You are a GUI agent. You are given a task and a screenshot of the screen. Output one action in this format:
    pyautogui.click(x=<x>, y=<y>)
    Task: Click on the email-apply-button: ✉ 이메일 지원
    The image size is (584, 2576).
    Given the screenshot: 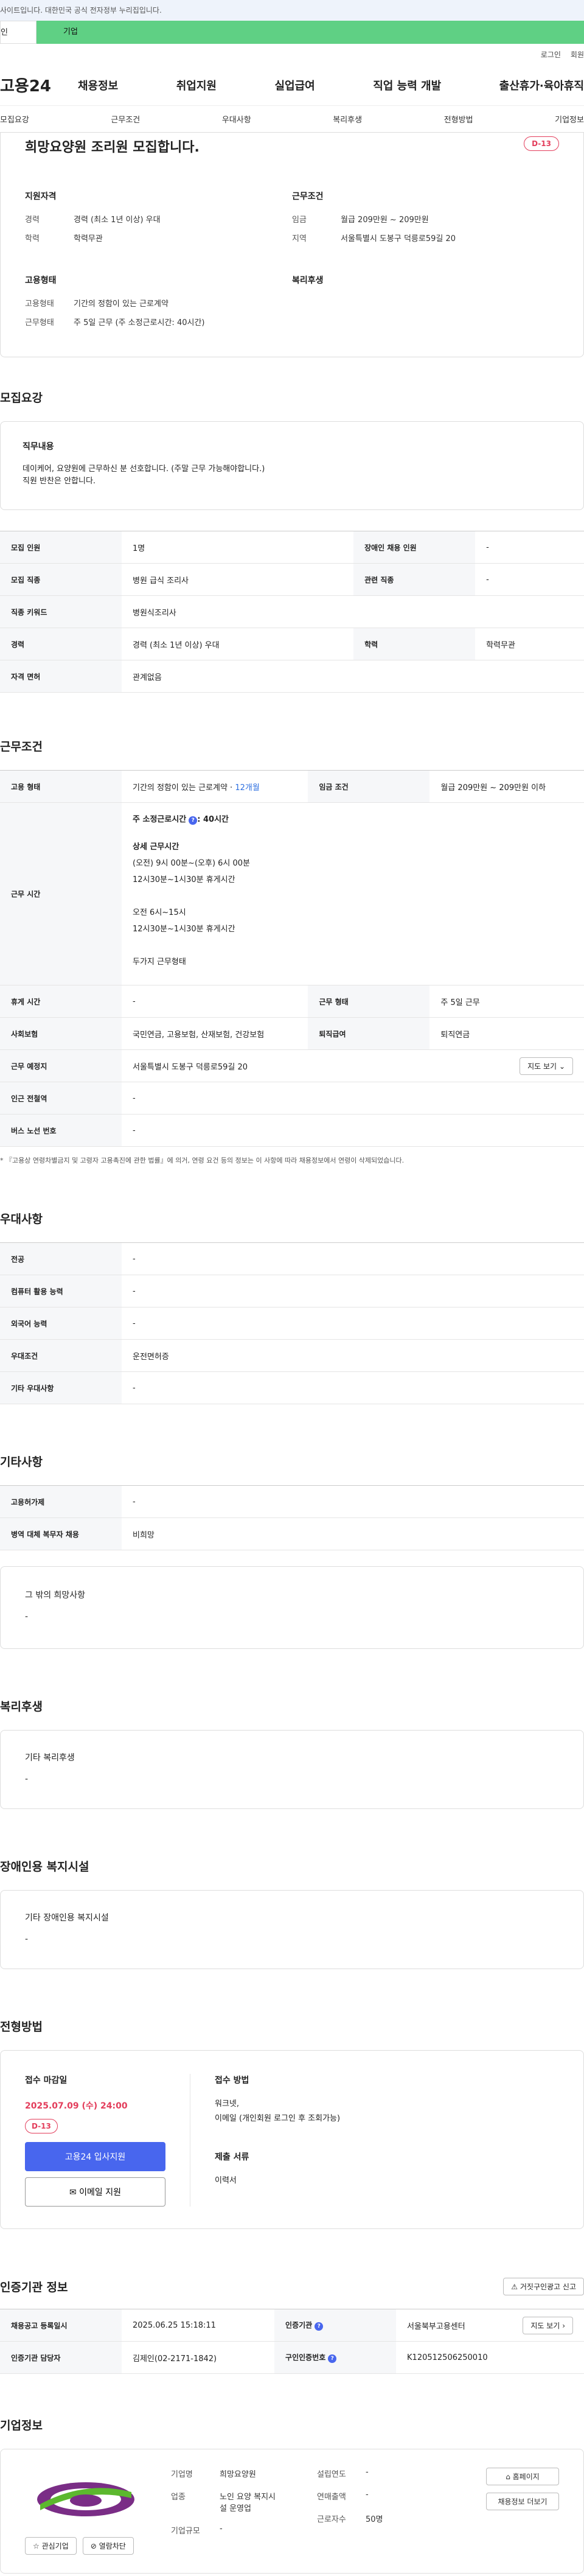 What is the action you would take?
    pyautogui.click(x=95, y=2192)
    